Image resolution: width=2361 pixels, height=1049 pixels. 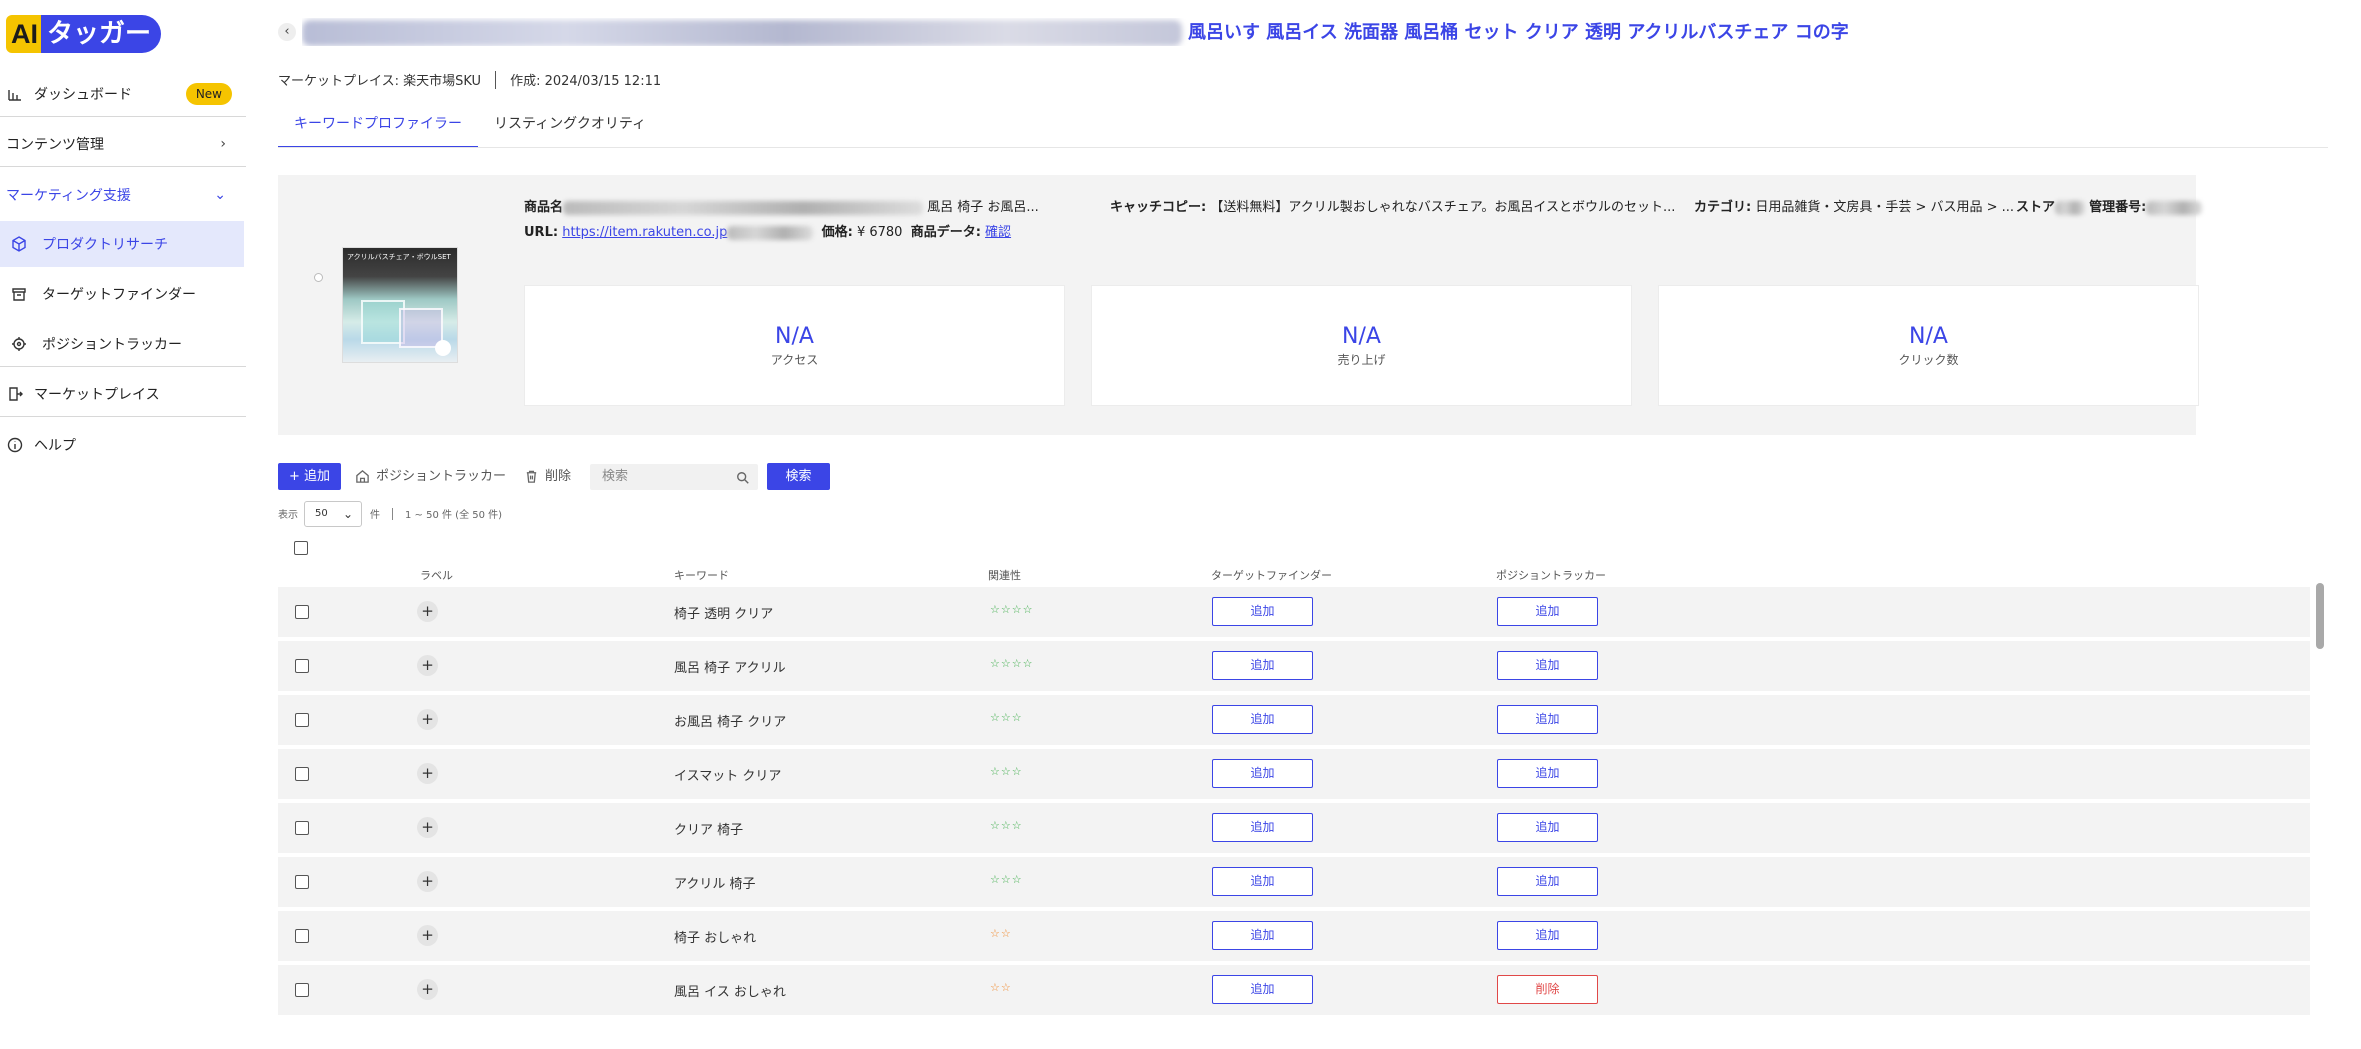 I want to click on product-name-label: 商品名, so click(x=544, y=207).